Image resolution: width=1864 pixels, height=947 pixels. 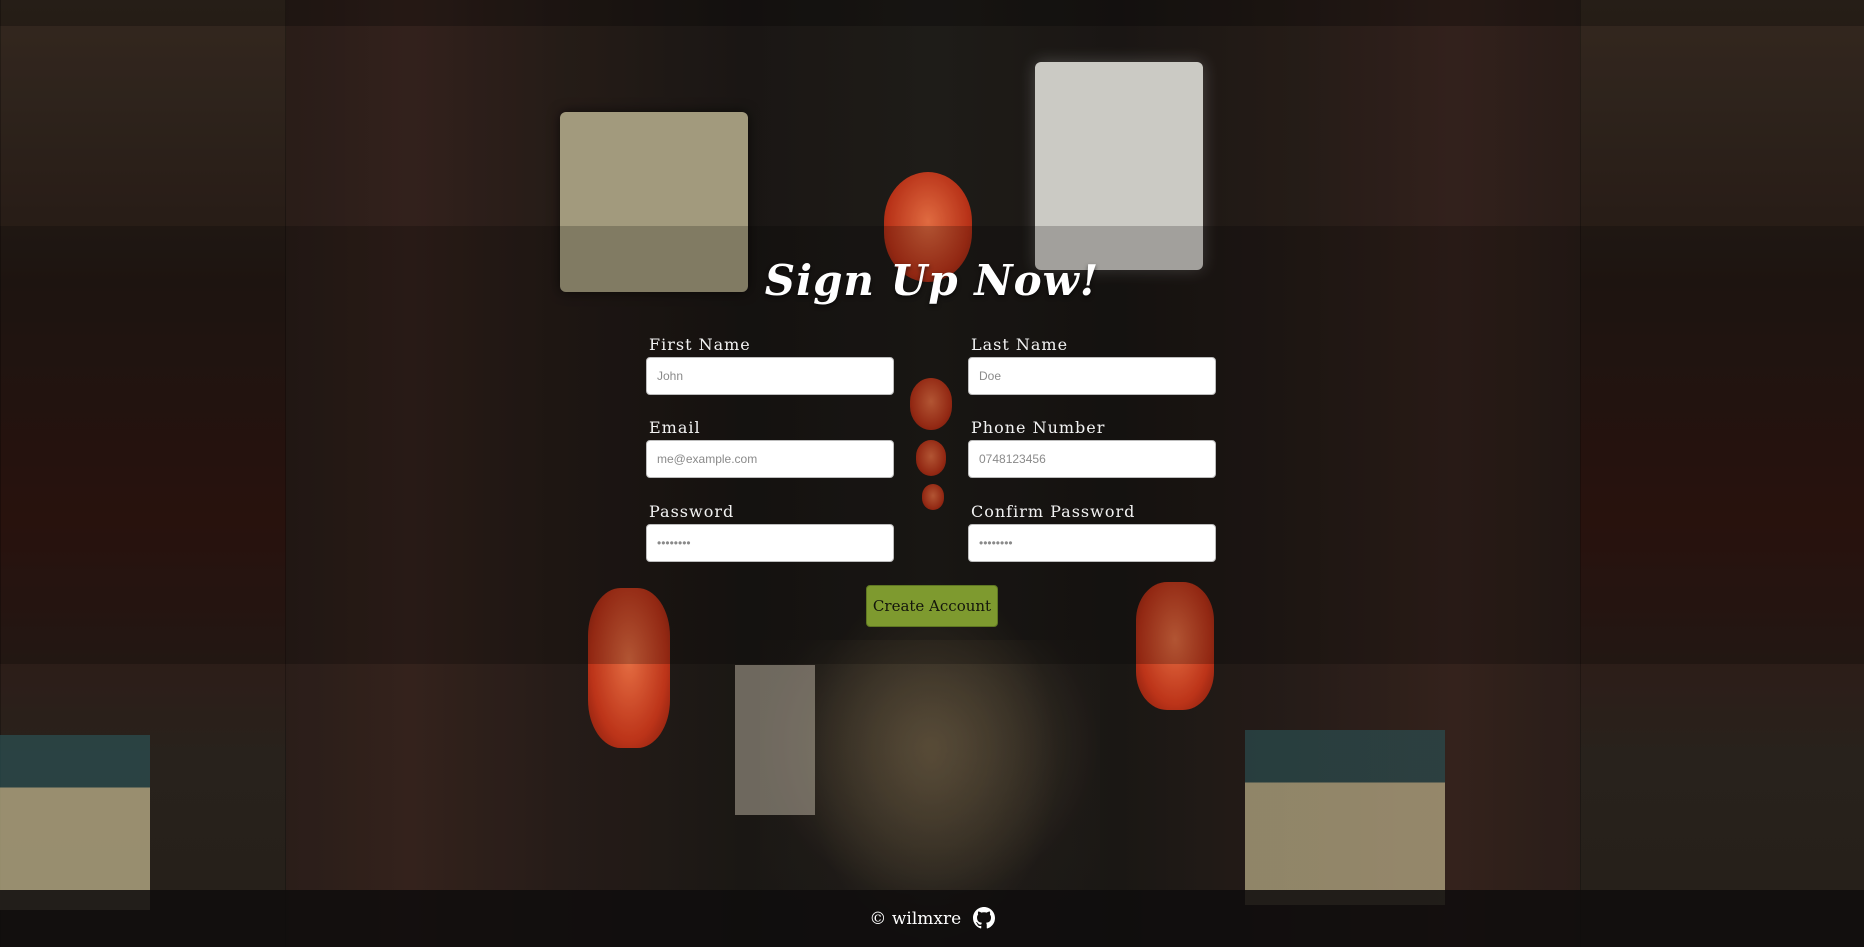 I want to click on github-icon, so click(x=983, y=917).